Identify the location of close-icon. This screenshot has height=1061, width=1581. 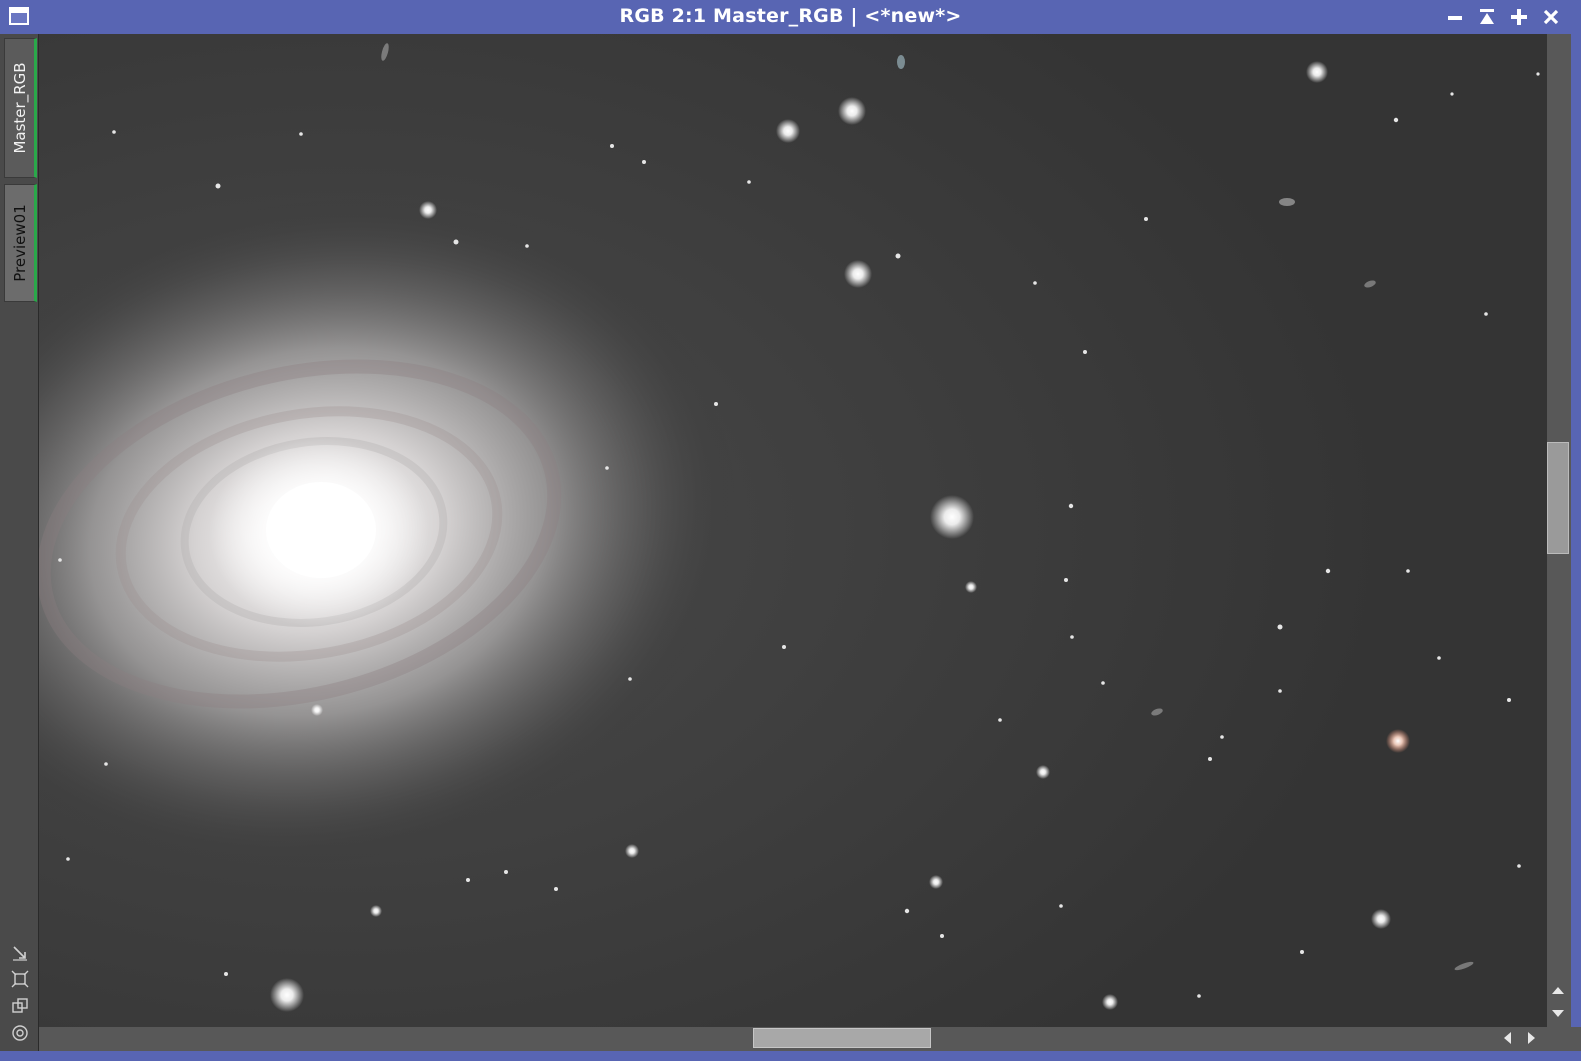
(1551, 17).